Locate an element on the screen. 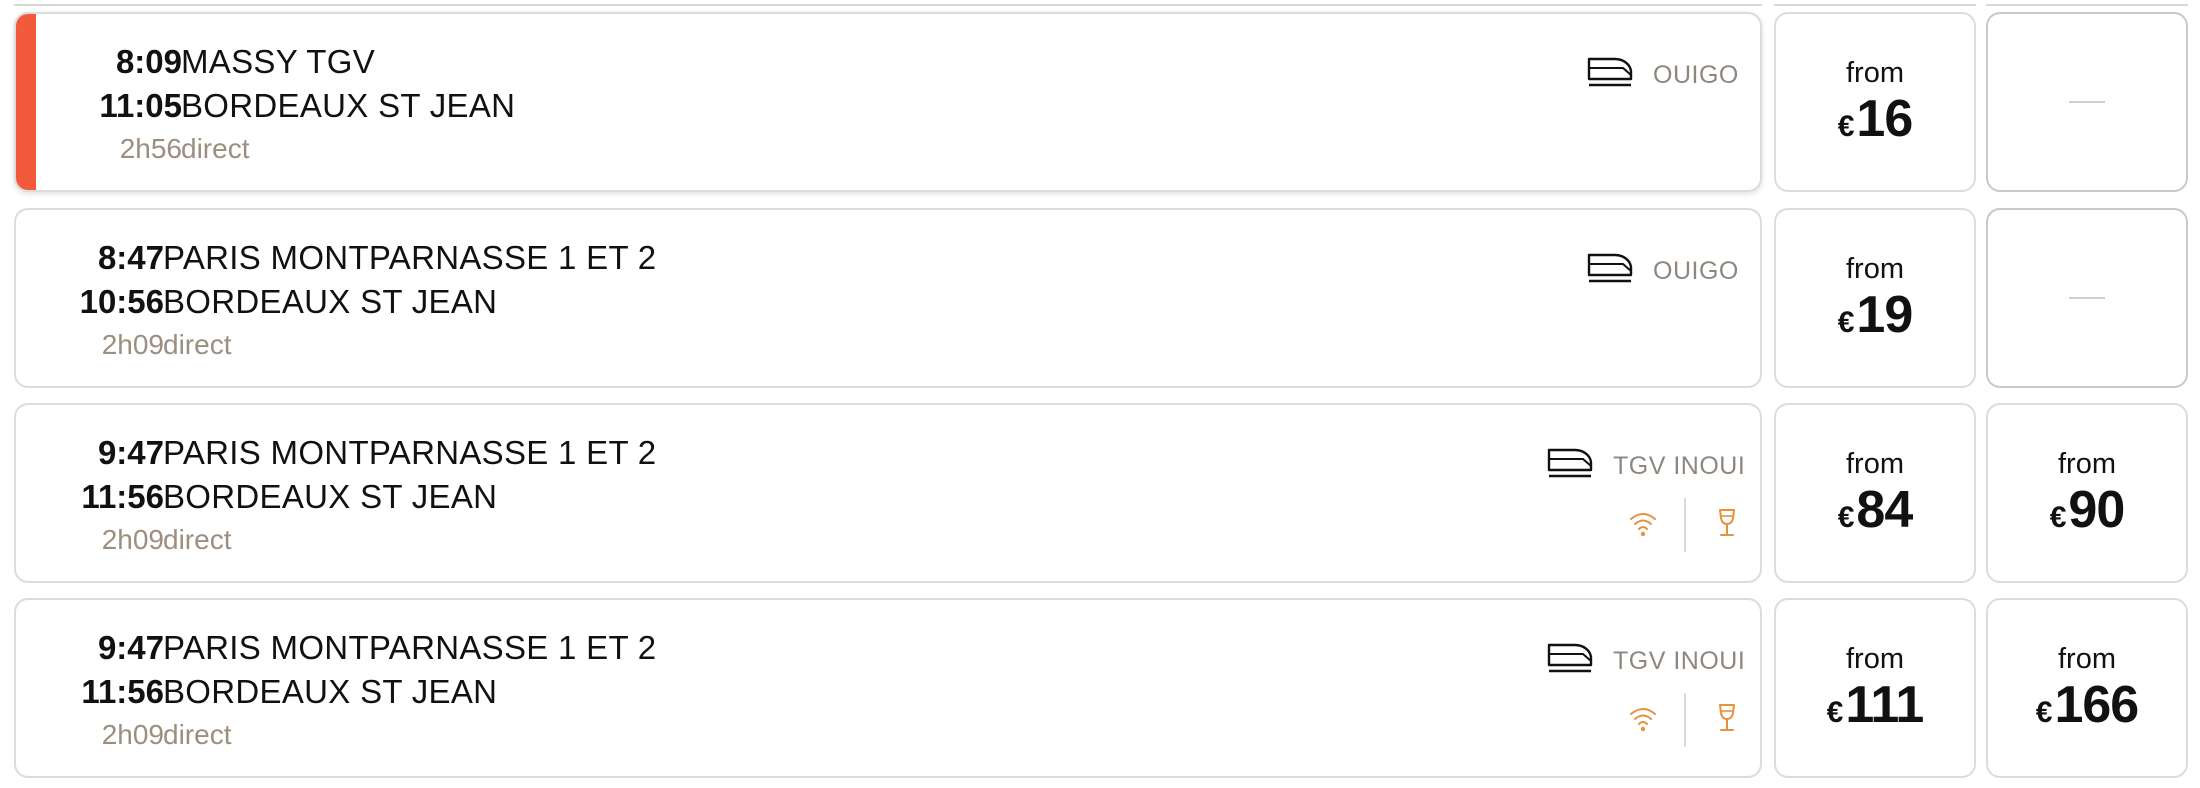  departure-station: MASSY TGV is located at coordinates (278, 61).